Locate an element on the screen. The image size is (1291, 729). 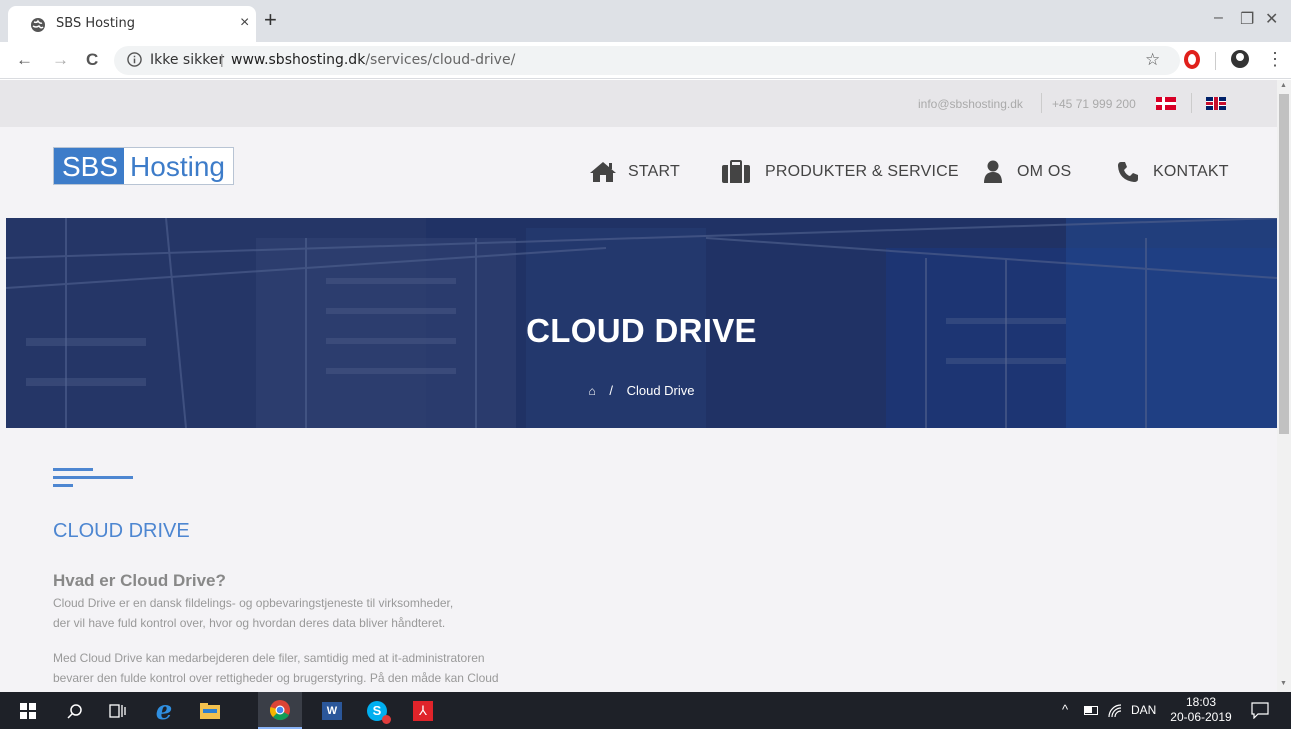
globe-icon is located at coordinates (38, 25).